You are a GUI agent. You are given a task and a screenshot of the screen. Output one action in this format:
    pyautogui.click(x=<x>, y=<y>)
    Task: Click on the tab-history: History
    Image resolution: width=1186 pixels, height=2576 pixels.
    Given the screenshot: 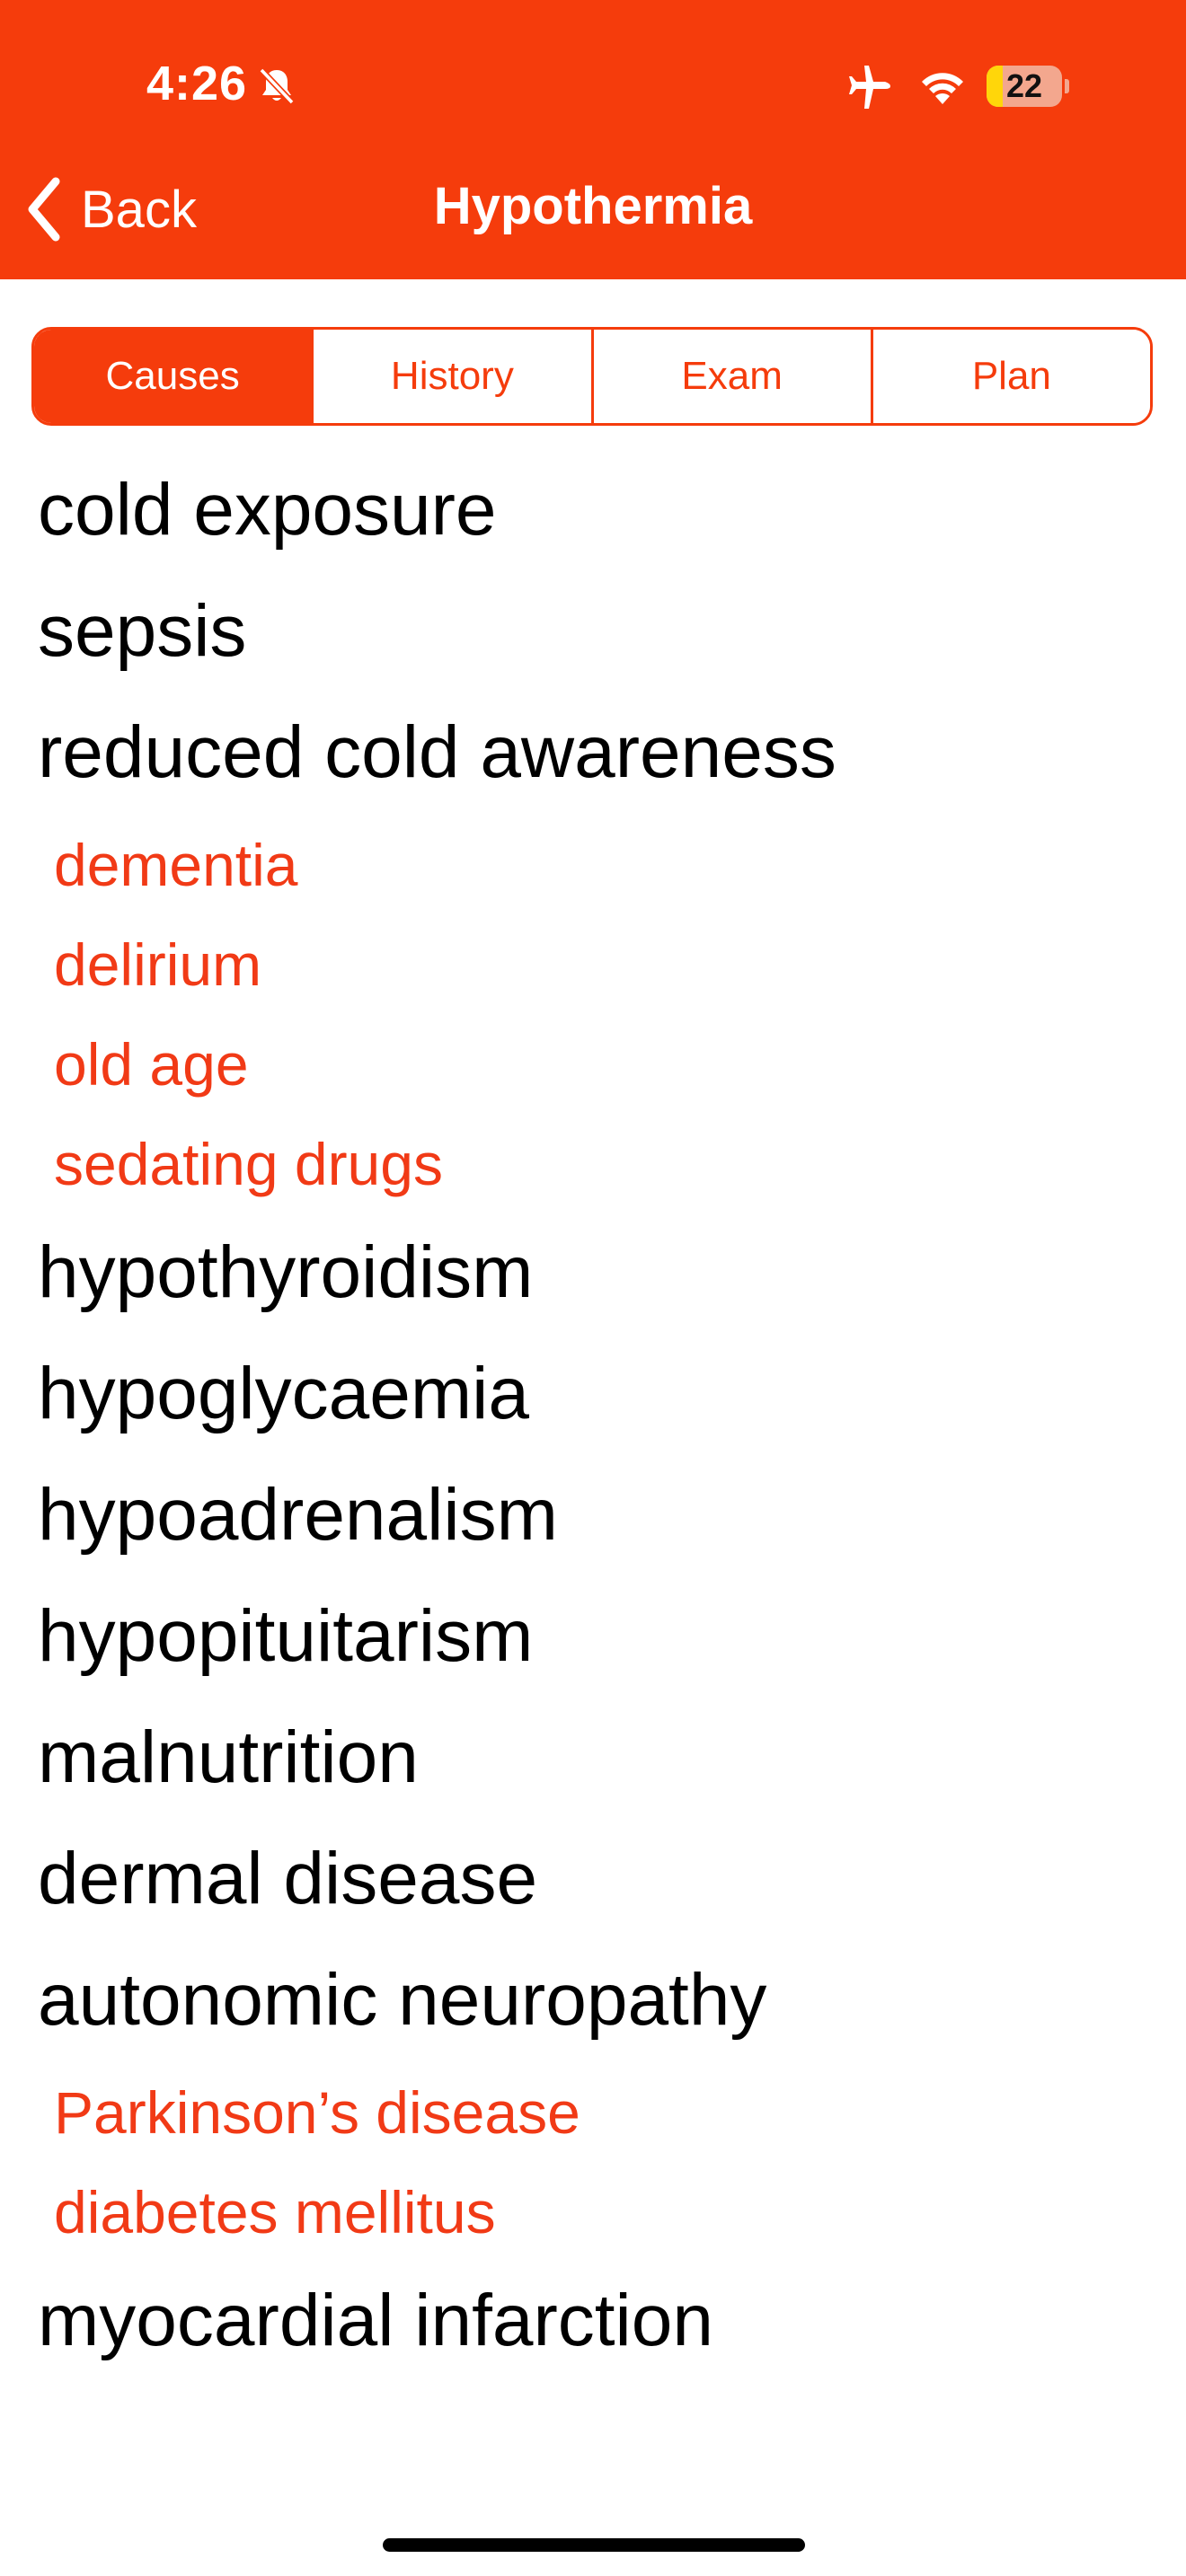 What is the action you would take?
    pyautogui.click(x=451, y=376)
    